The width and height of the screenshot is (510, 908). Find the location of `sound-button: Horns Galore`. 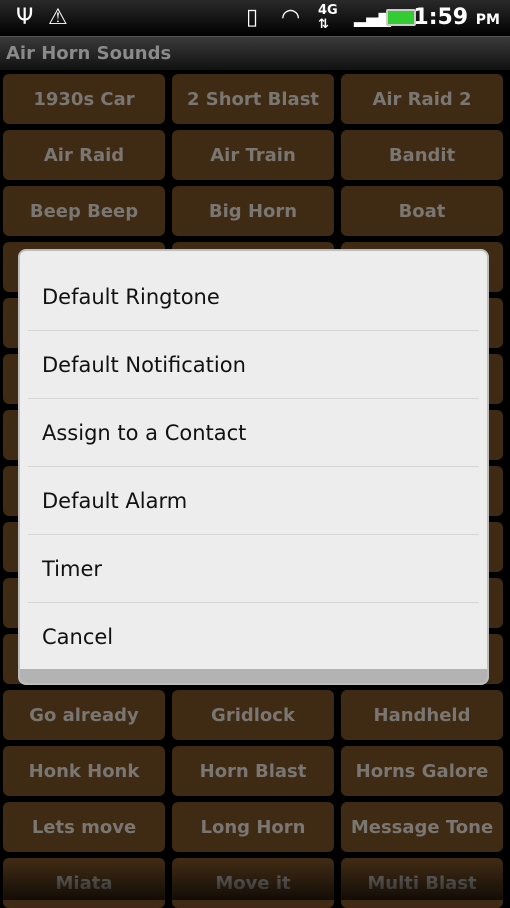

sound-button: Horns Galore is located at coordinates (422, 771).